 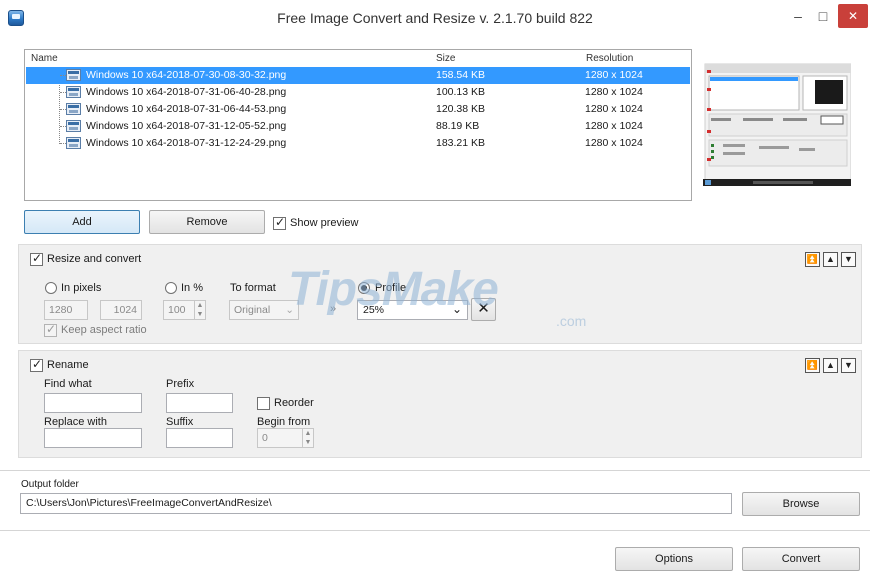 I want to click on replace-with-input, so click(x=93, y=438).